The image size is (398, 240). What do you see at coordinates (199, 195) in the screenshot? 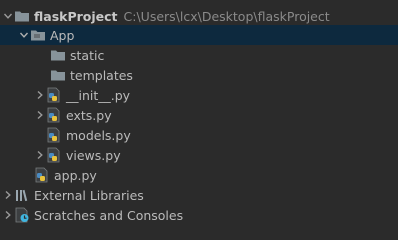
I see `tree-node-external-libraries: External Libraries` at bounding box center [199, 195].